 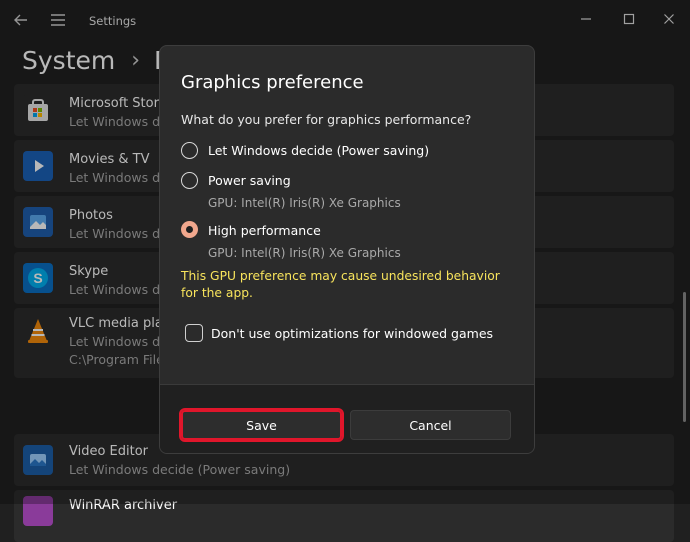 I want to click on dialog-footer: Save Cancel, so click(x=347, y=418).